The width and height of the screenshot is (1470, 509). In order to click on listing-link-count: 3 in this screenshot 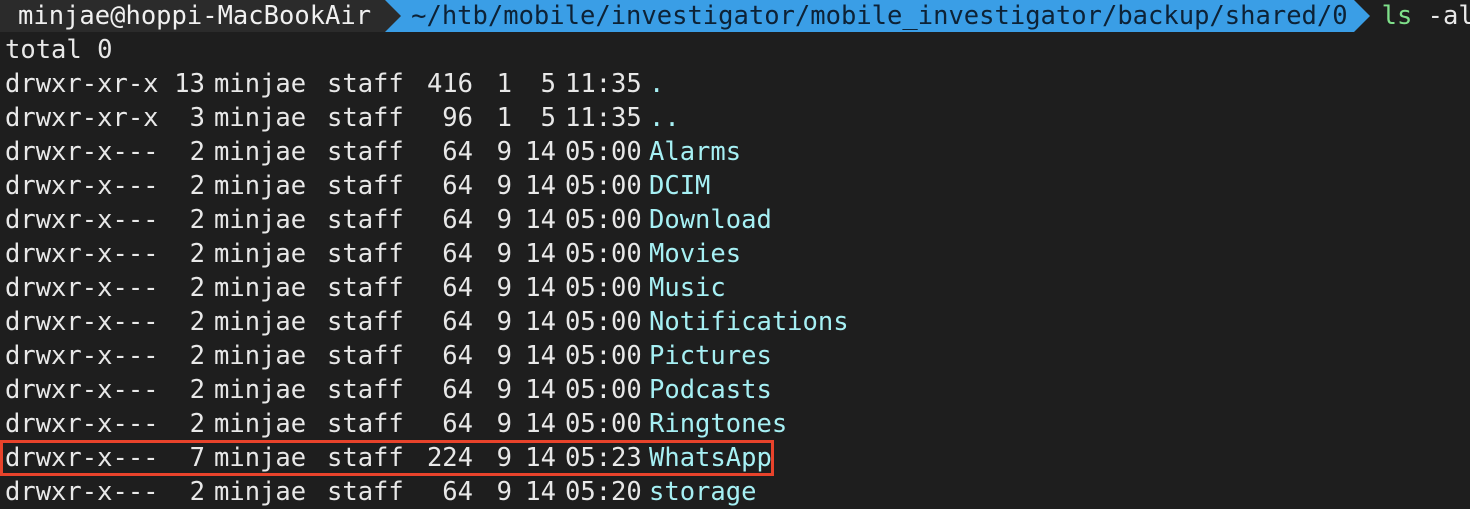, I will do `click(197, 118)`.